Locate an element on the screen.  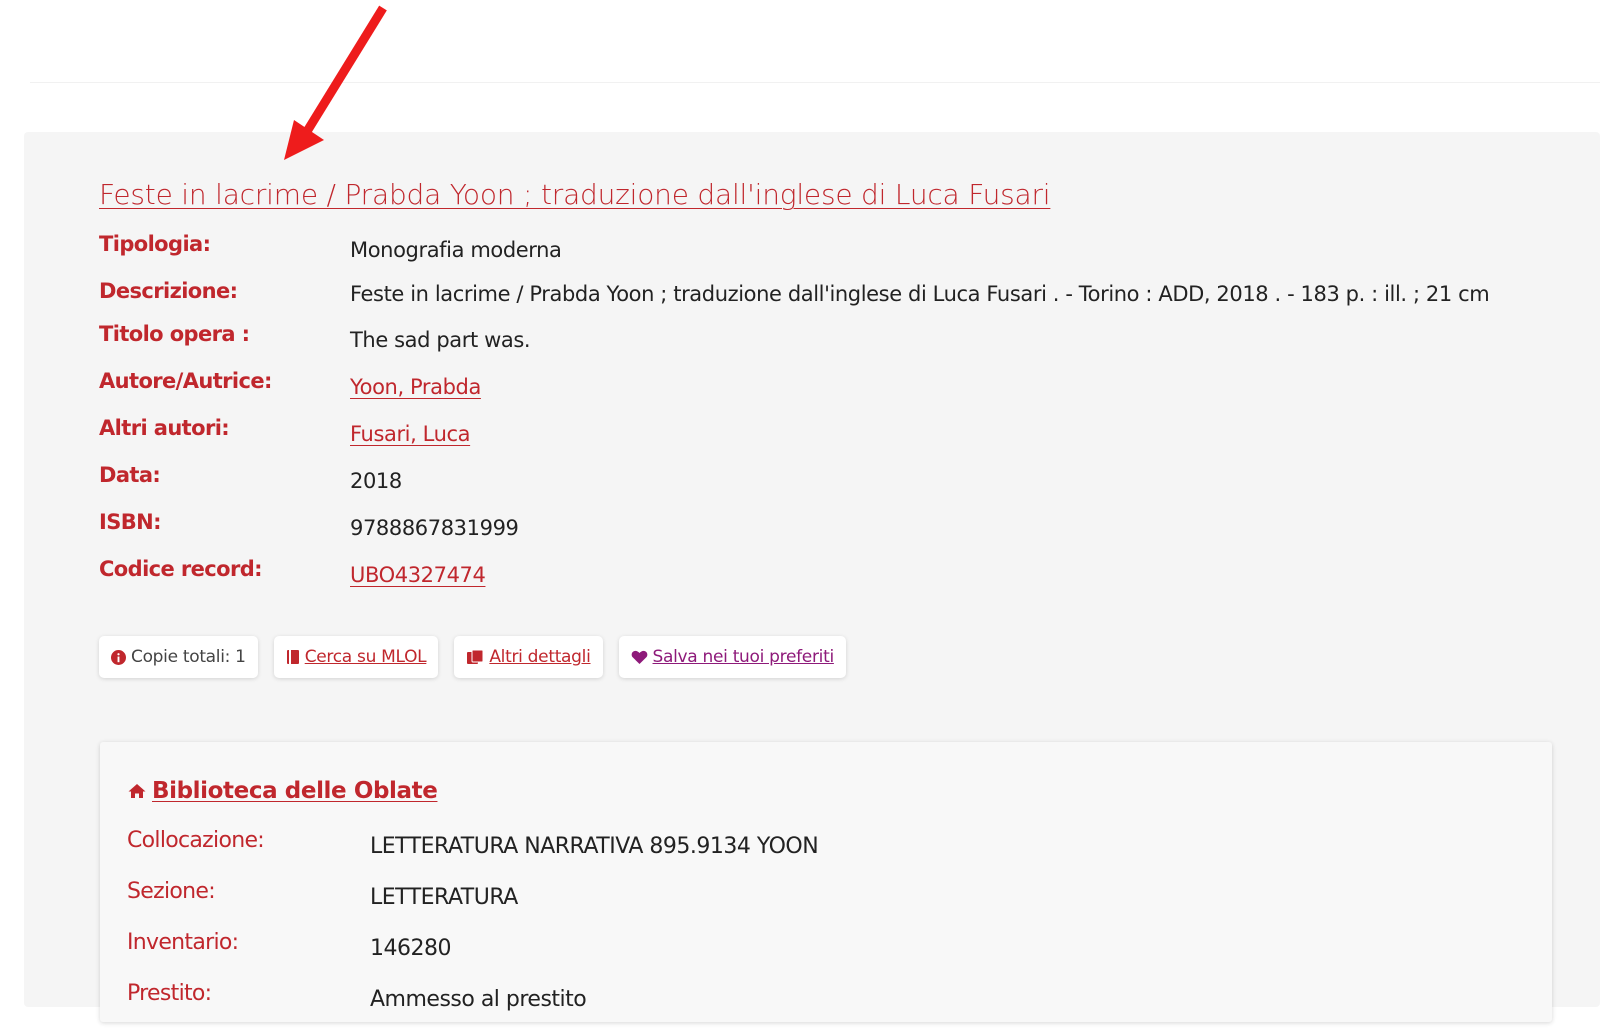
field-value-data: 2018 is located at coordinates (376, 481).